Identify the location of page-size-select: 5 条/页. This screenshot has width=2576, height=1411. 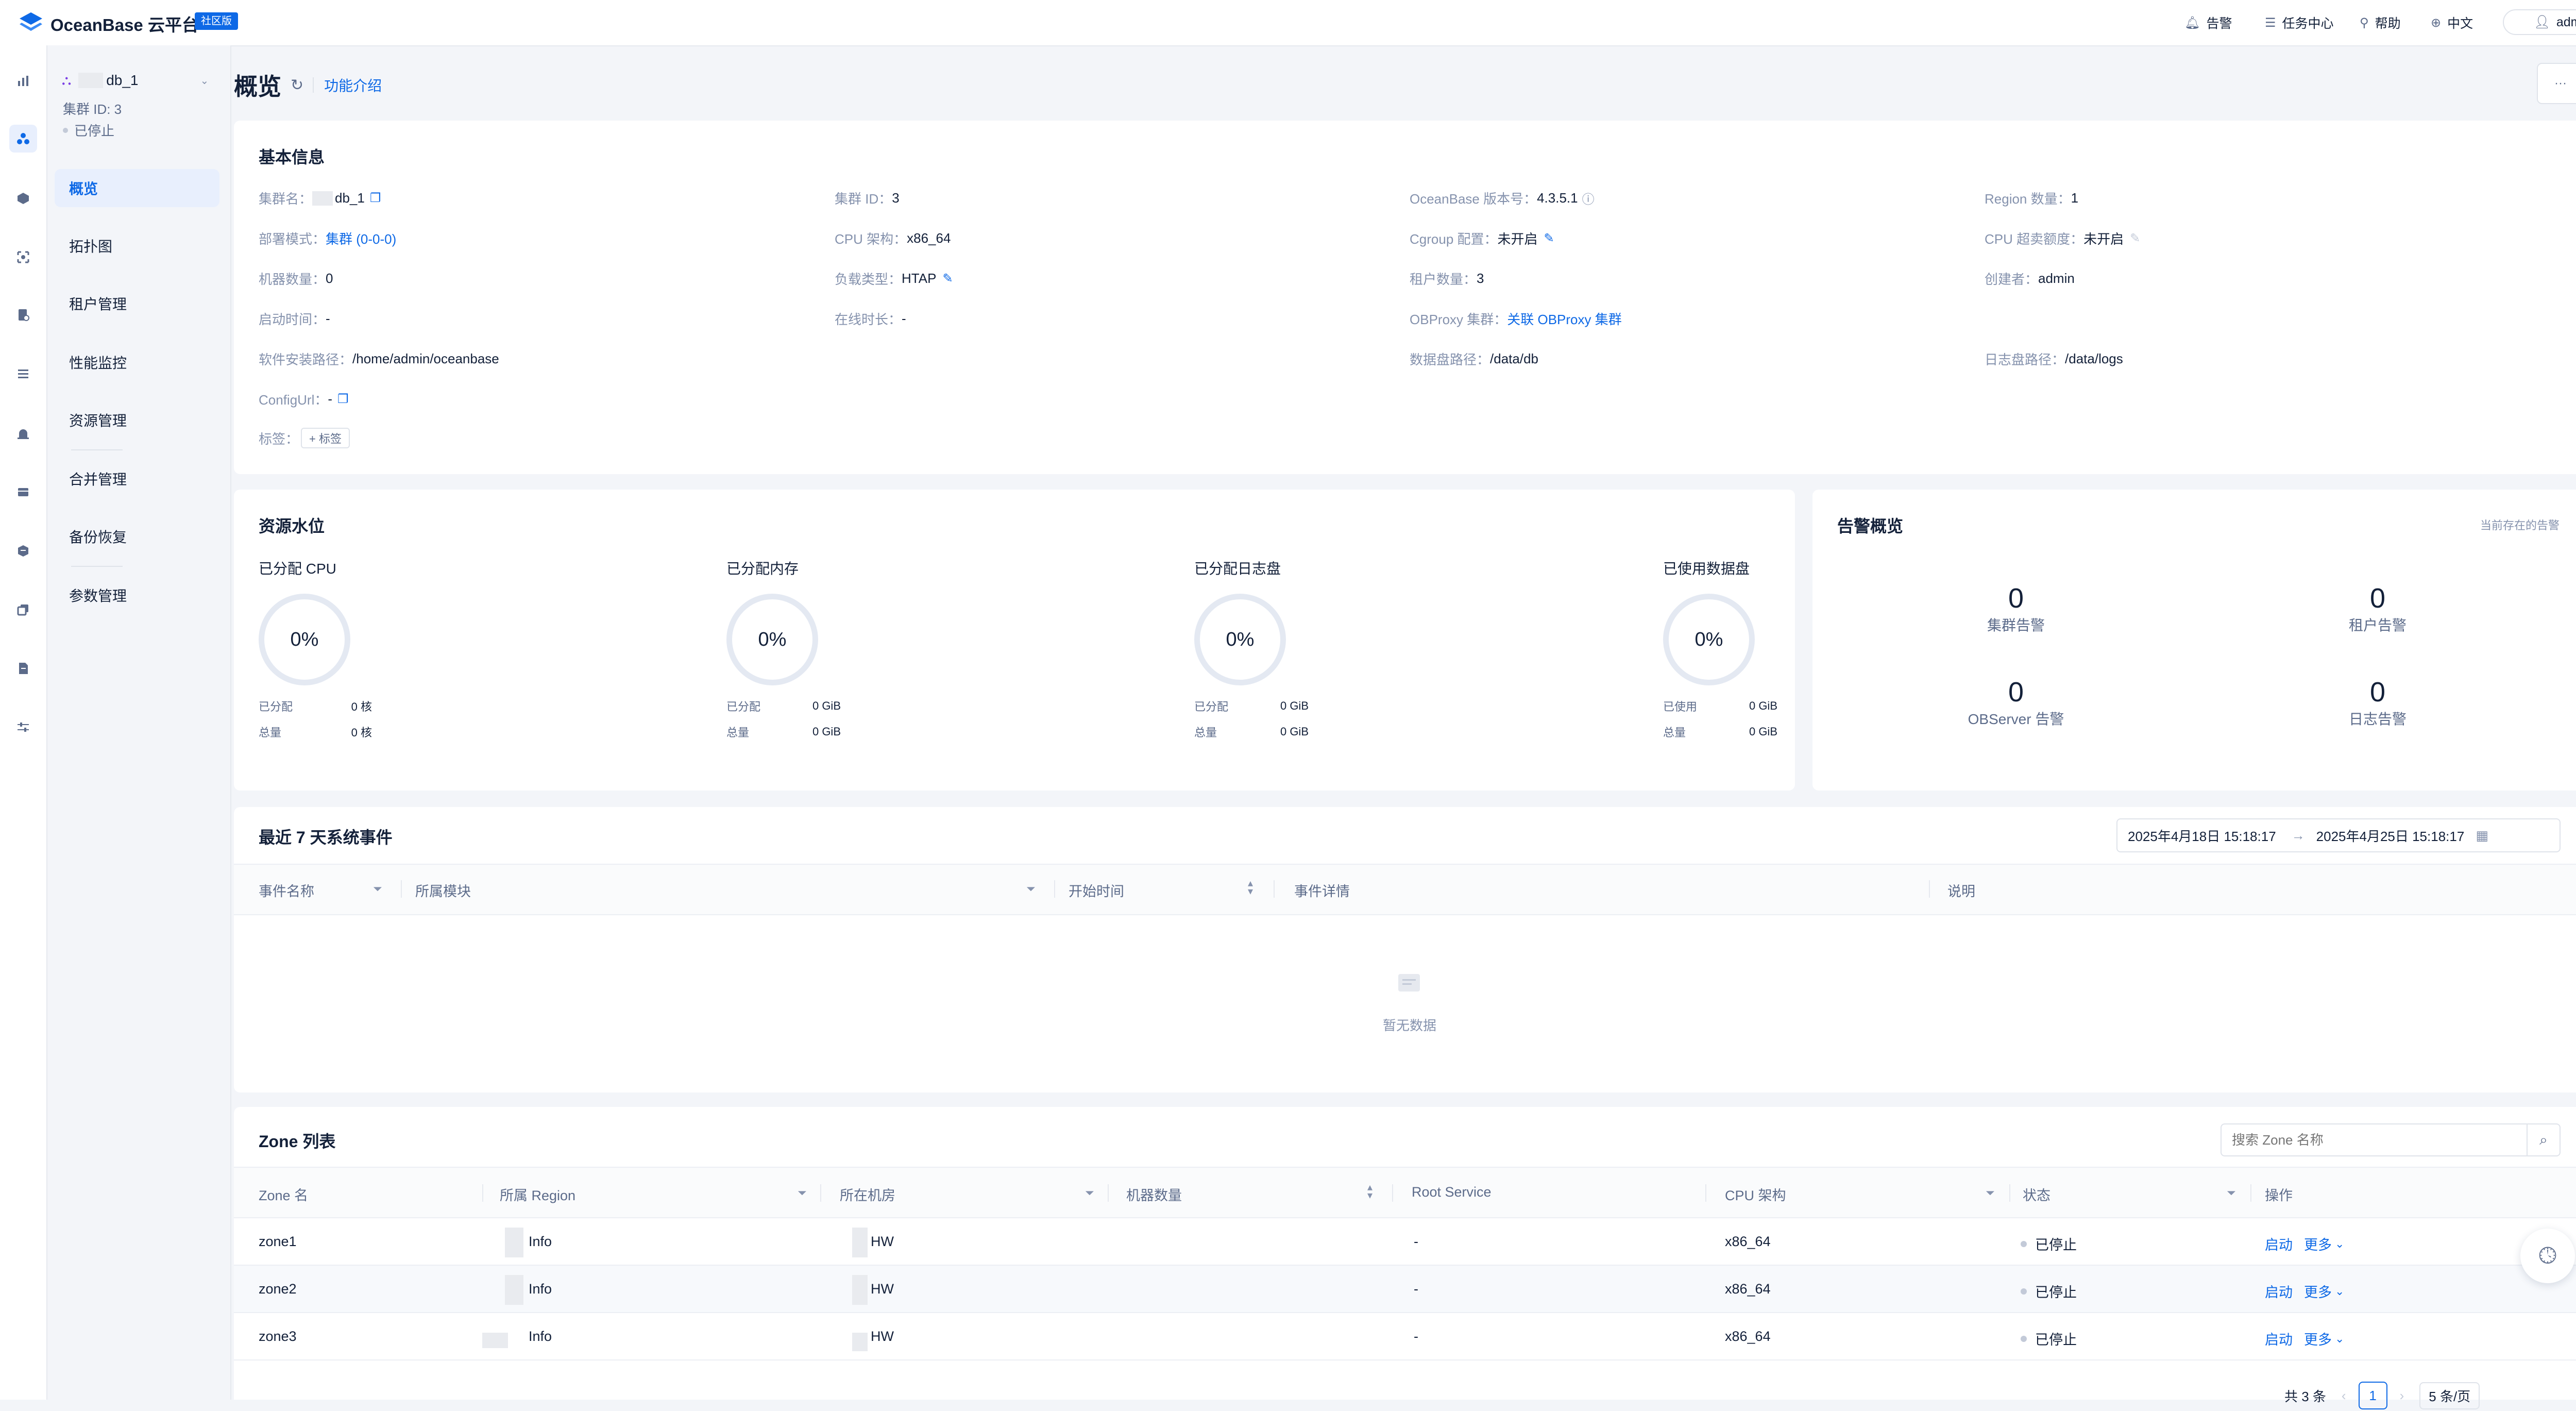
(2449, 1395).